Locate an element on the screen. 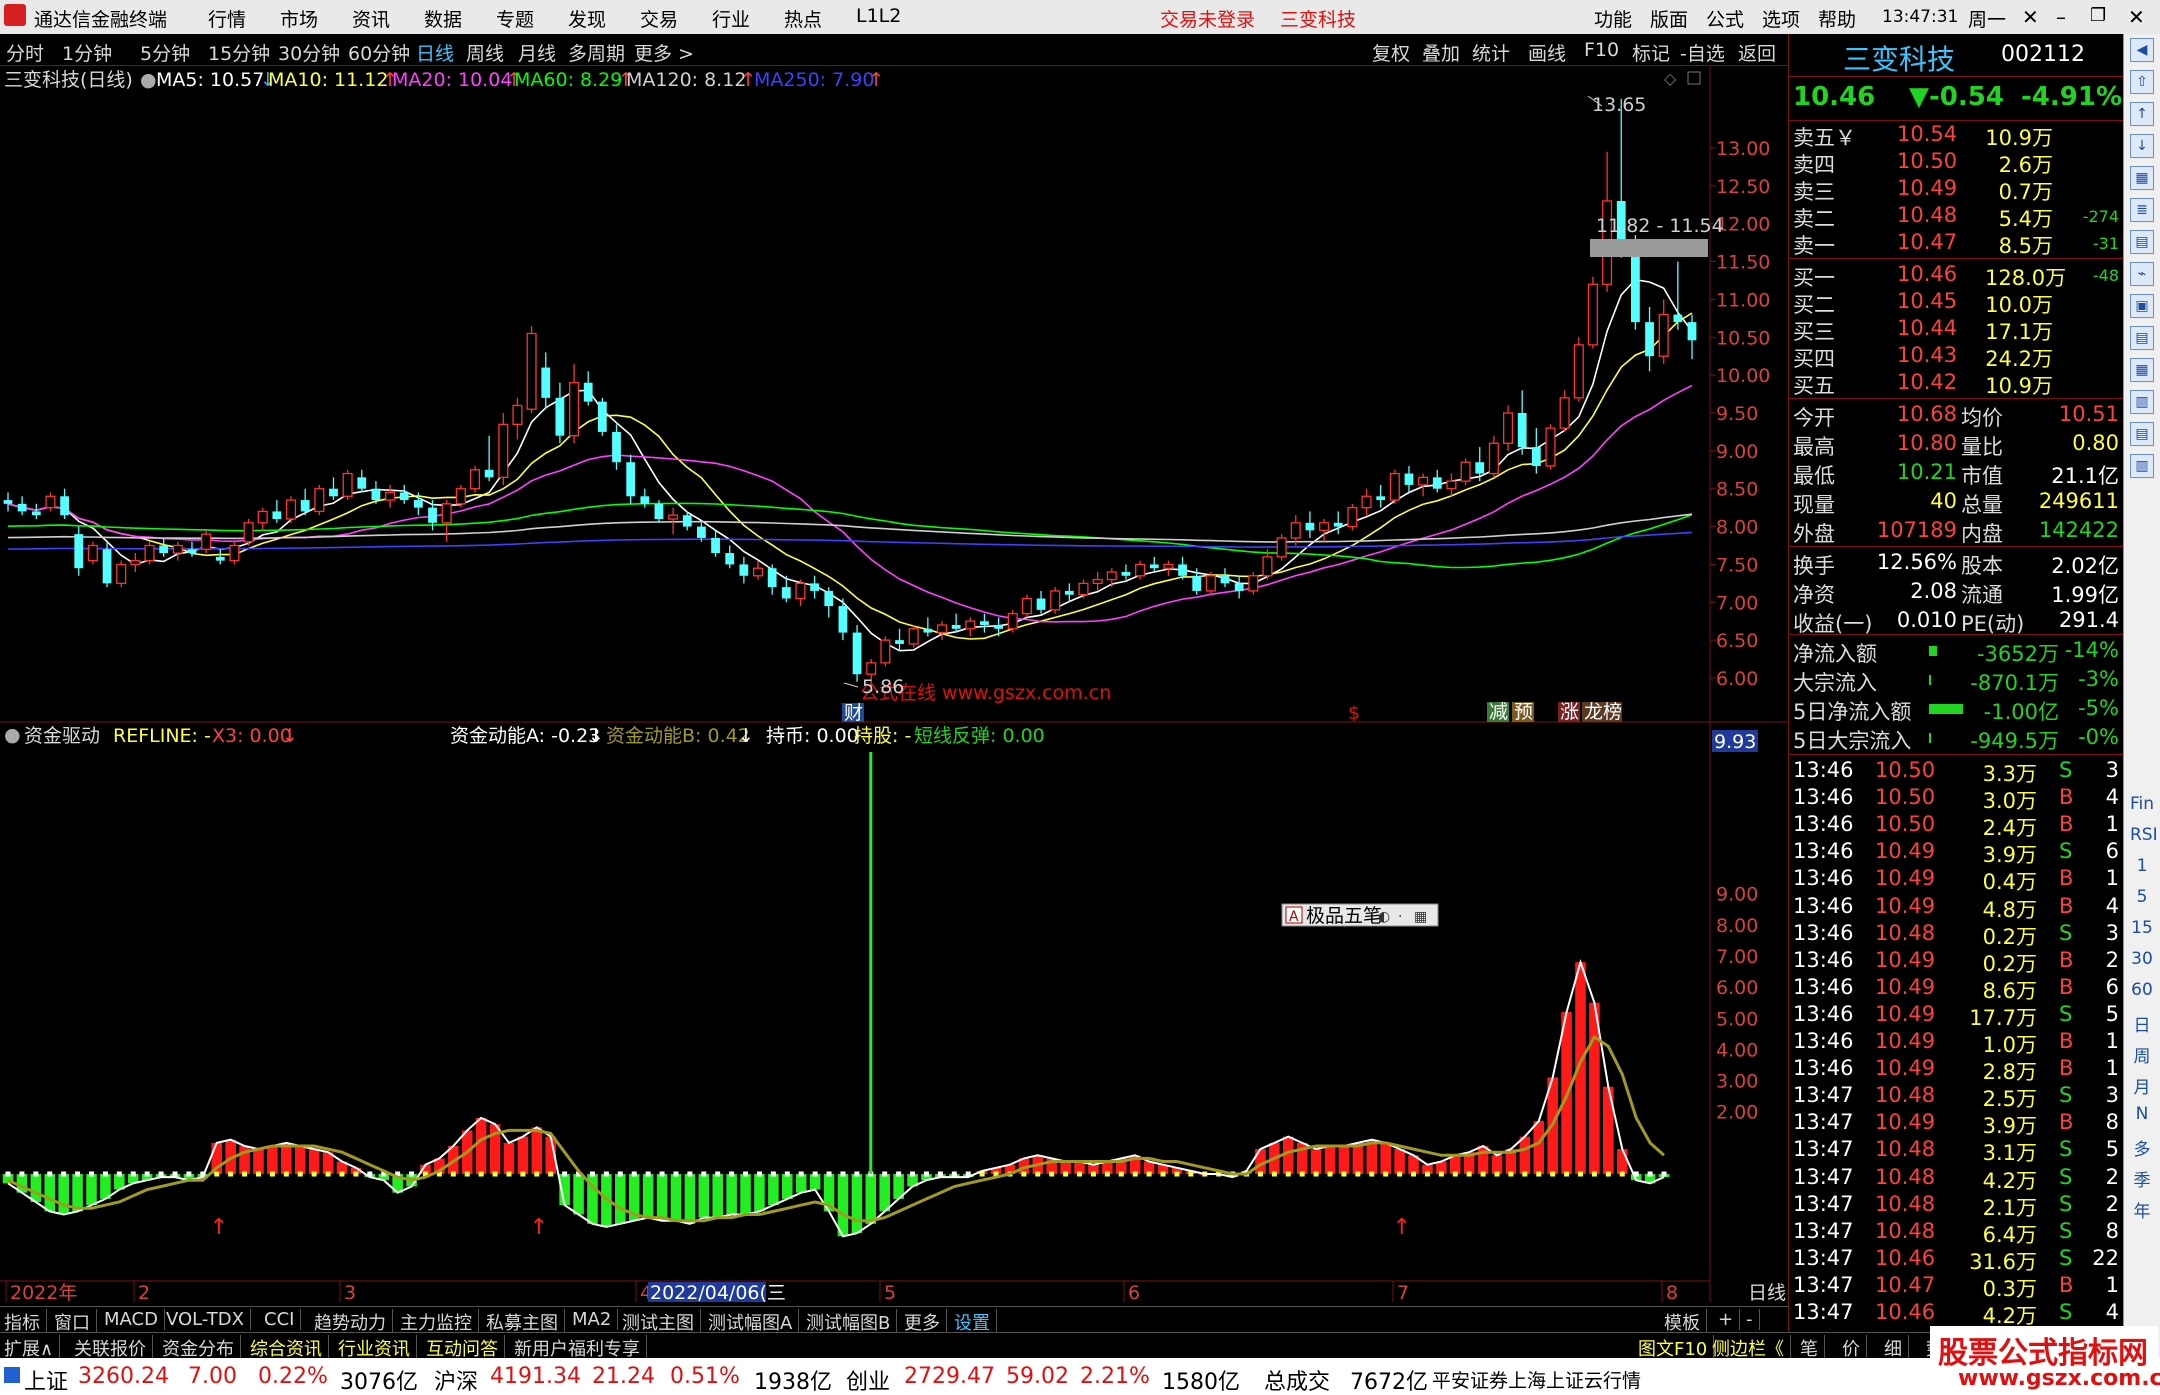  template-tab: - is located at coordinates (1753, 1319).